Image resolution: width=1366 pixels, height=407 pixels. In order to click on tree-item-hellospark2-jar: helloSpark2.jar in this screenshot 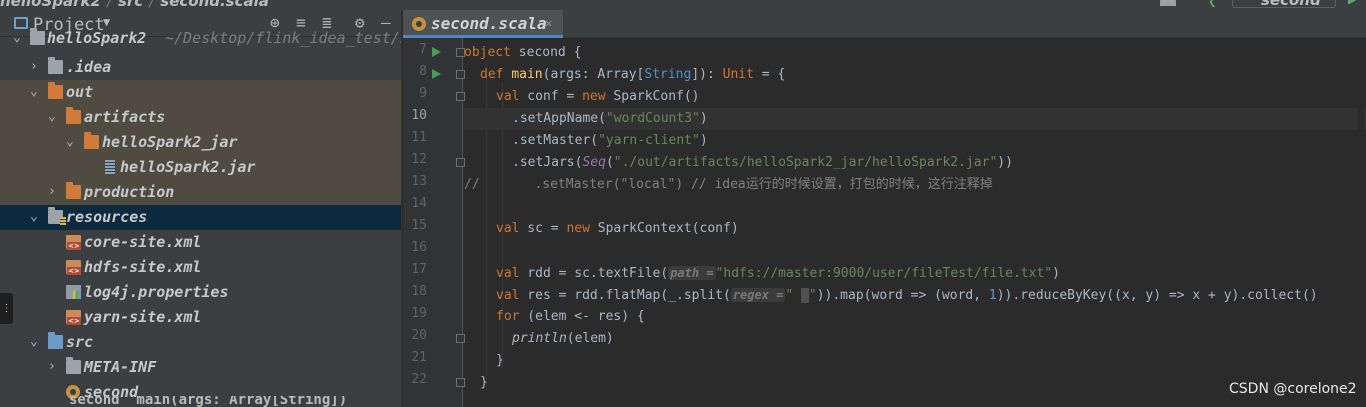, I will do `click(200, 167)`.